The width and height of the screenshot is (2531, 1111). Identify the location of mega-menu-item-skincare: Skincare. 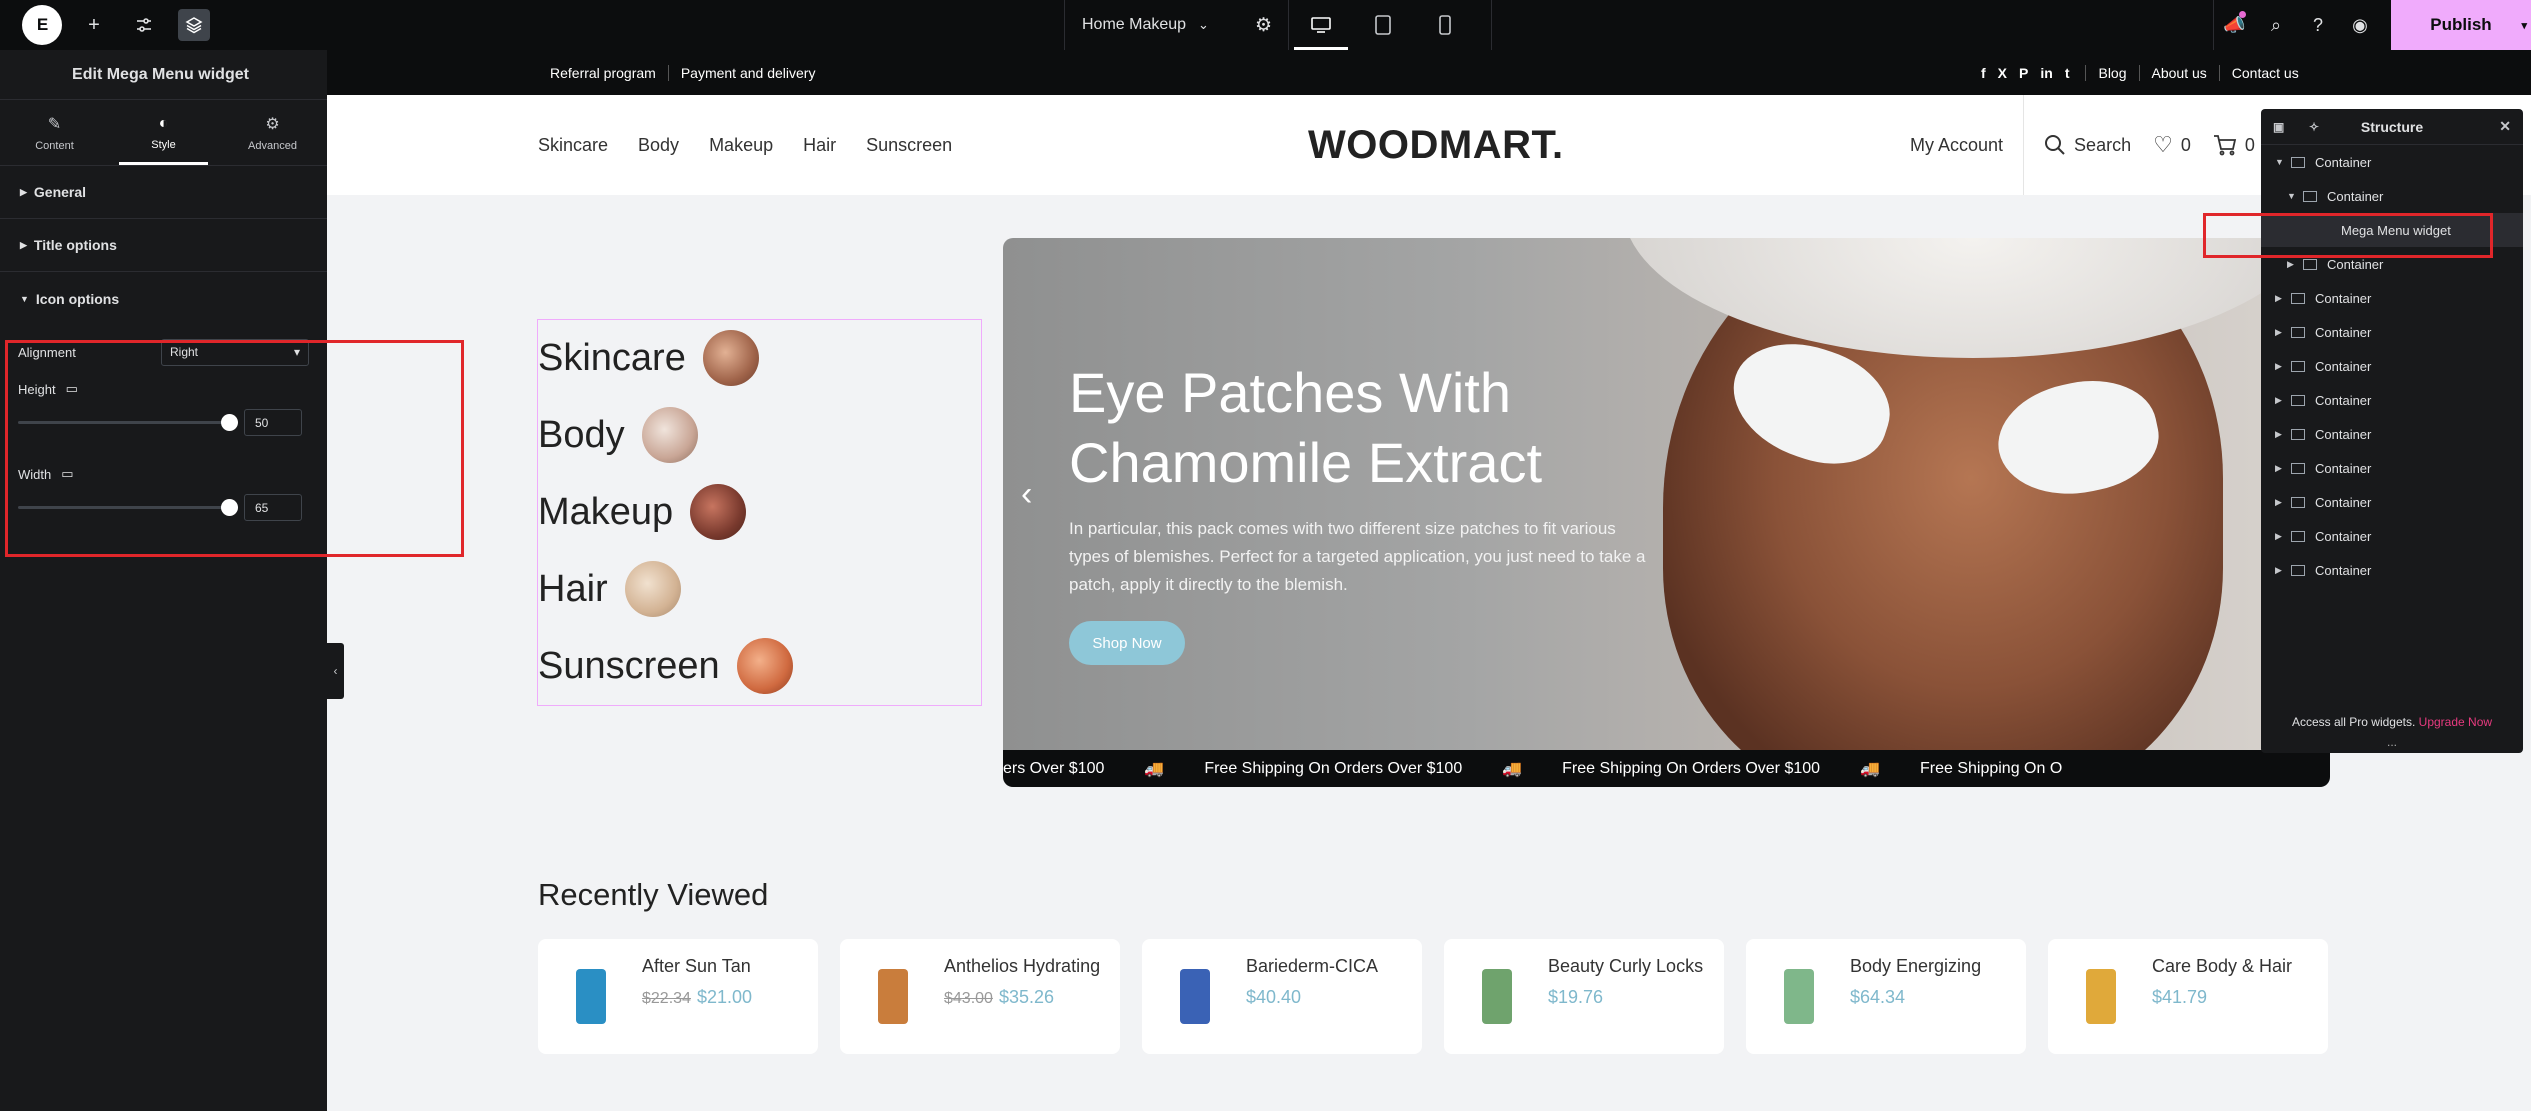
(648, 358).